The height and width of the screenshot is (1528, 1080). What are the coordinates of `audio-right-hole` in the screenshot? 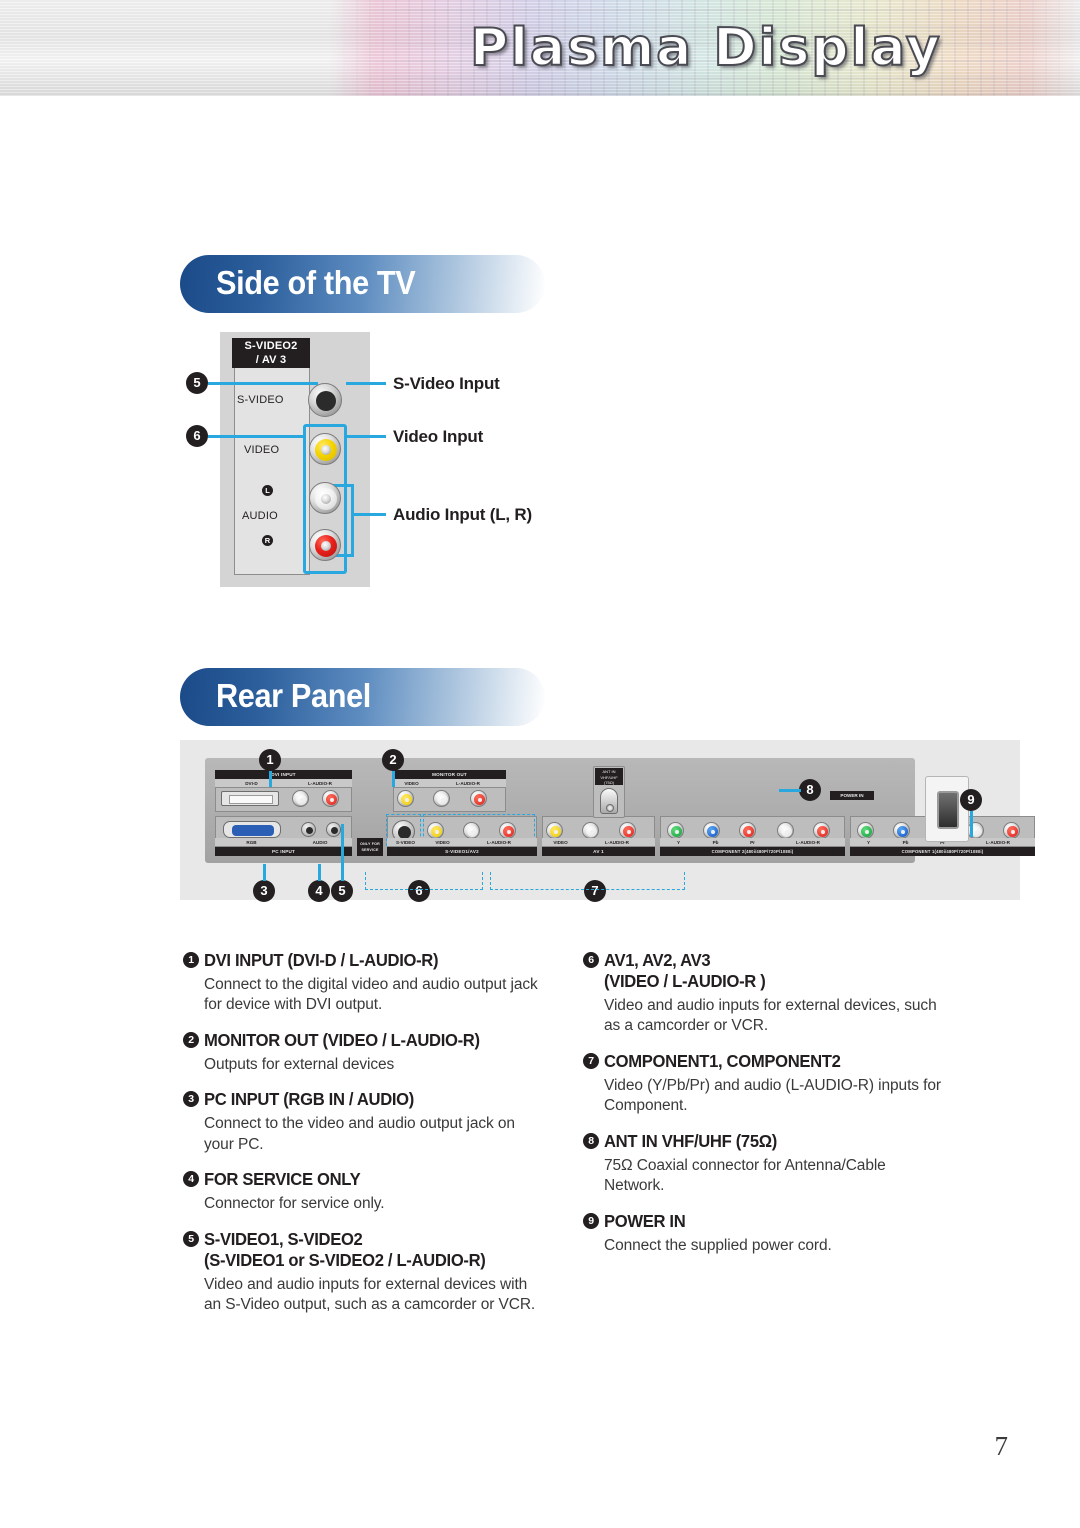 It's located at (326, 546).